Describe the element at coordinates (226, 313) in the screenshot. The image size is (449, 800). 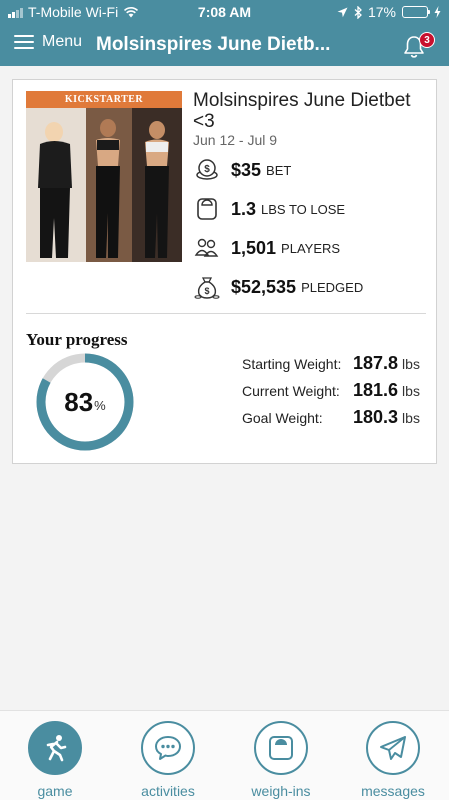
I see `divider` at that location.